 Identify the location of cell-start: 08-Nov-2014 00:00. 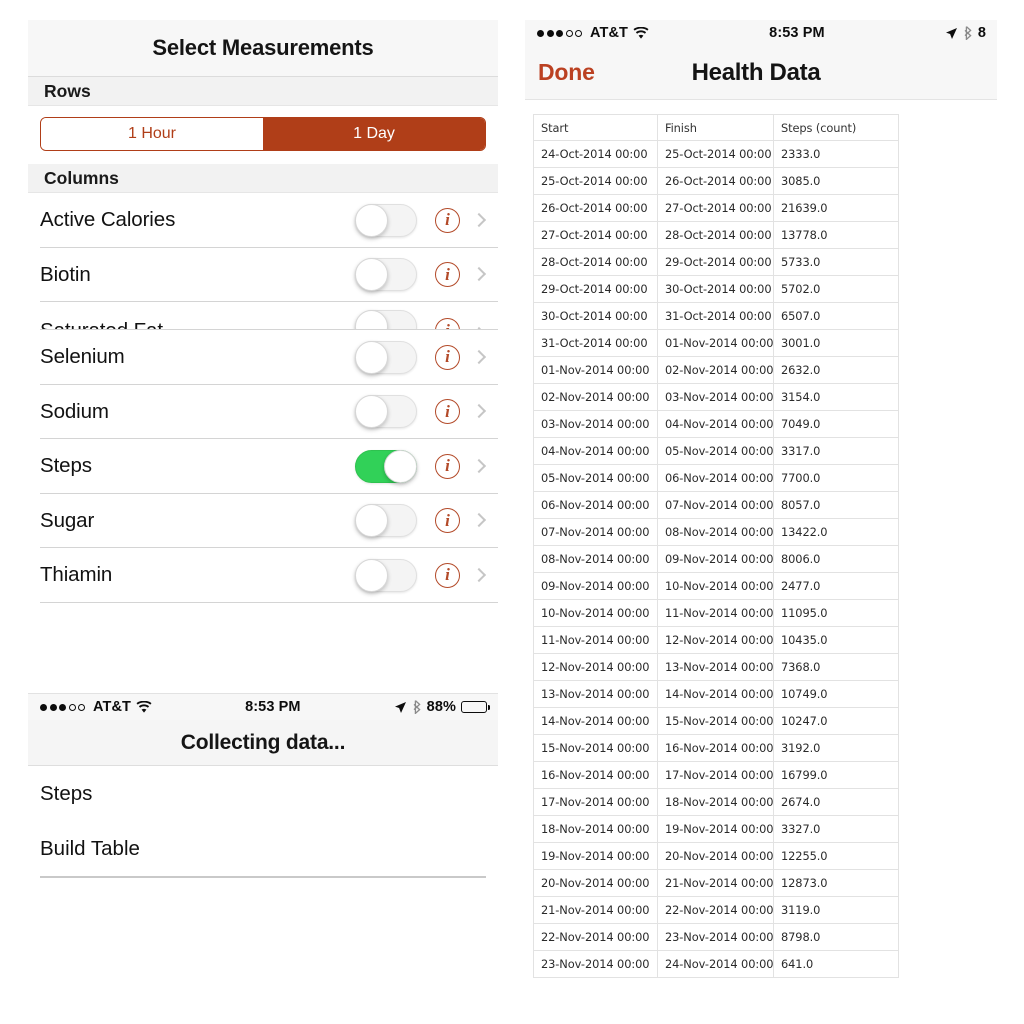
(595, 559).